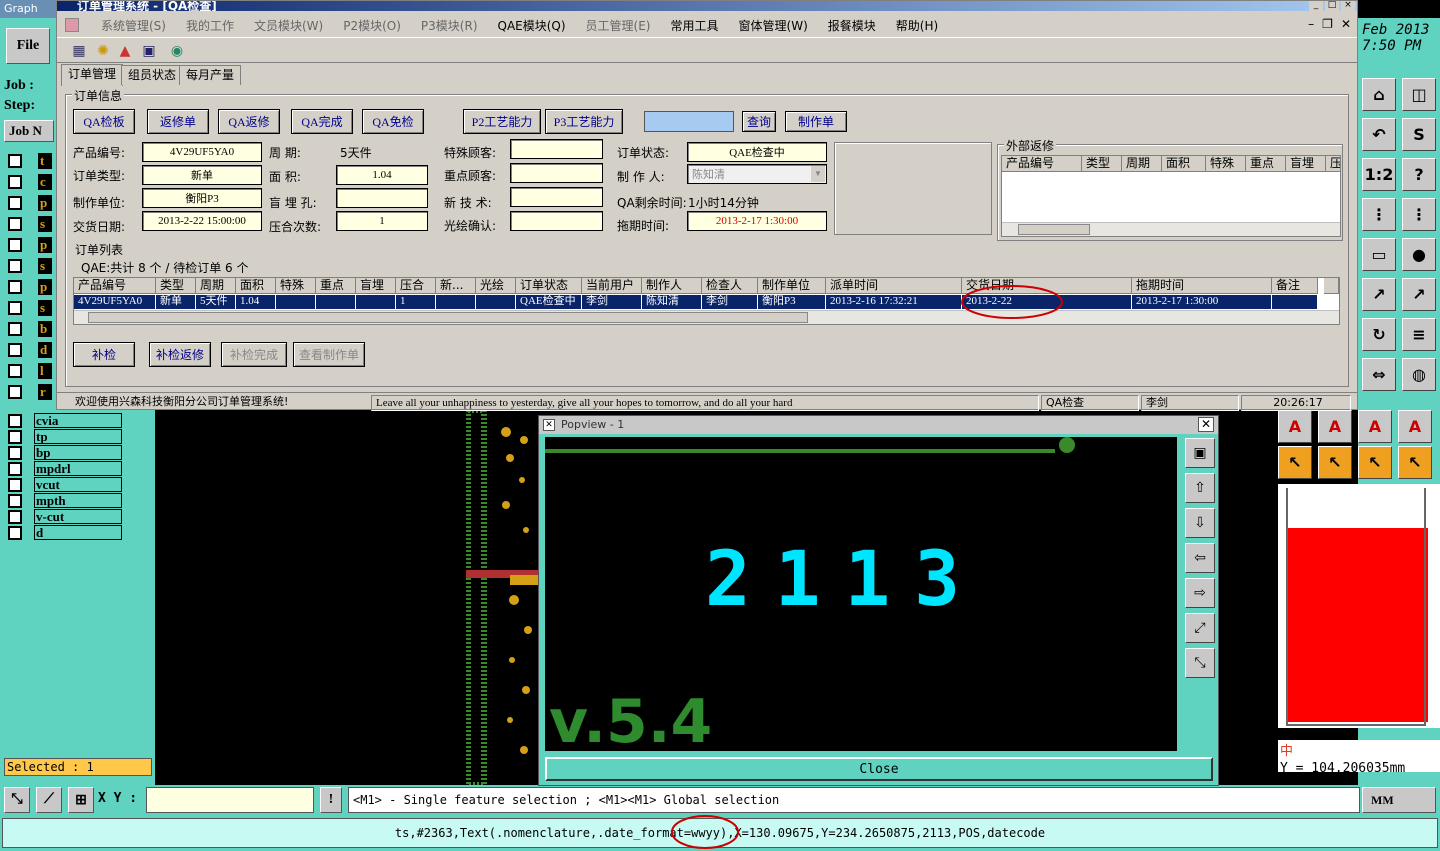  What do you see at coordinates (1379, 174) in the screenshot?
I see `scale-icon: 1:2` at bounding box center [1379, 174].